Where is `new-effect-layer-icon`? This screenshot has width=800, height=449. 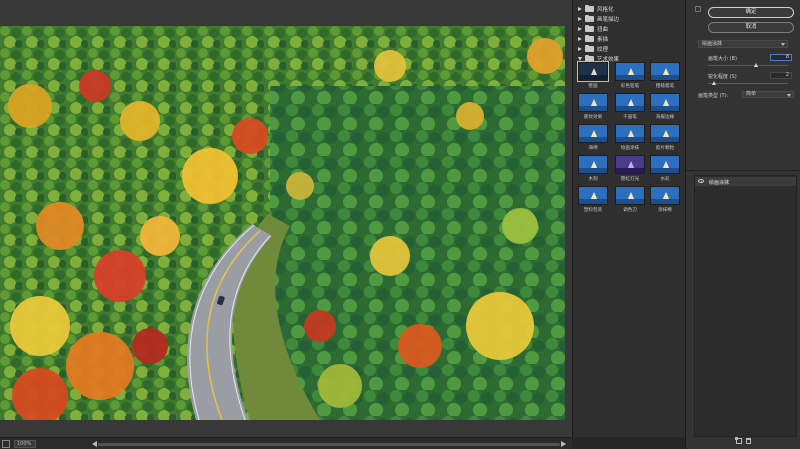
new-effect-layer-icon is located at coordinates (738, 440).